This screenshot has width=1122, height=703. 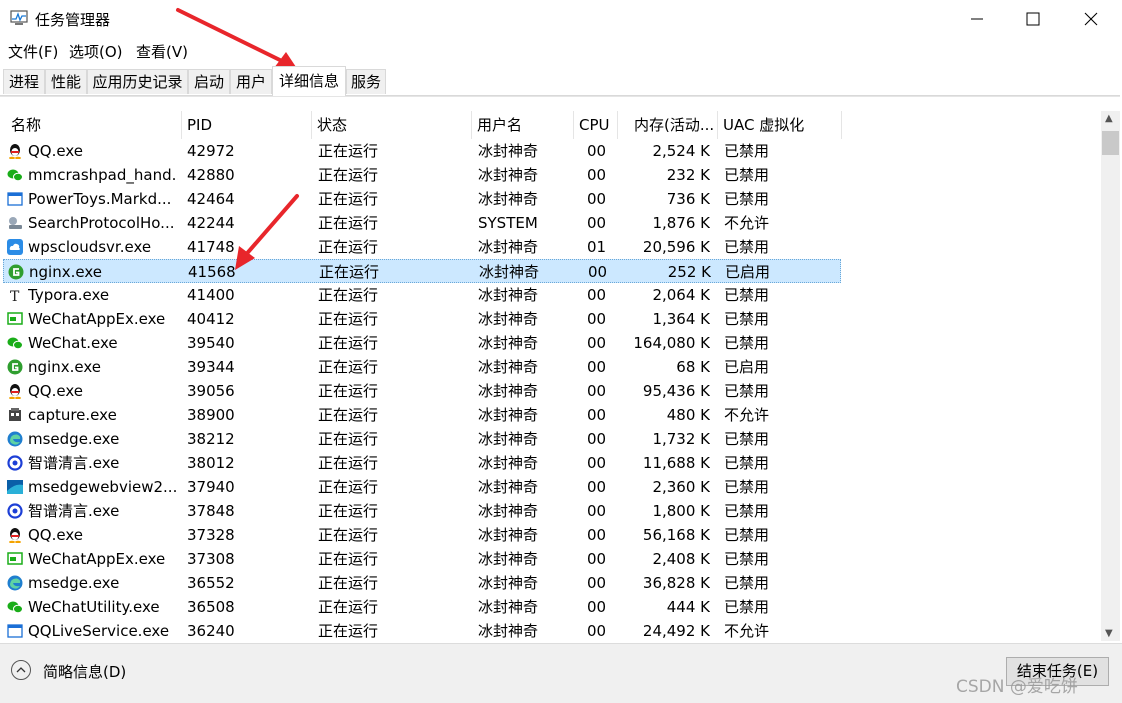 I want to click on tab-services: 服务, so click(x=366, y=81).